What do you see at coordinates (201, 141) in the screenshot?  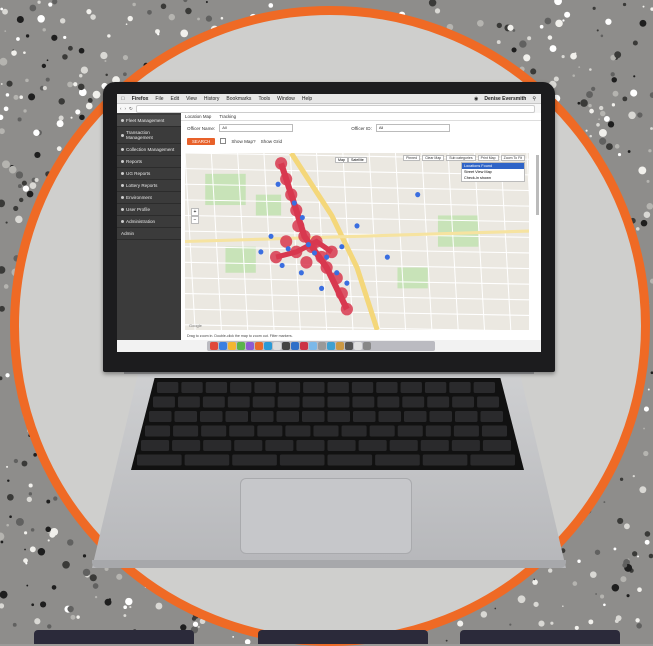 I see `search-button: SEARCH` at bounding box center [201, 141].